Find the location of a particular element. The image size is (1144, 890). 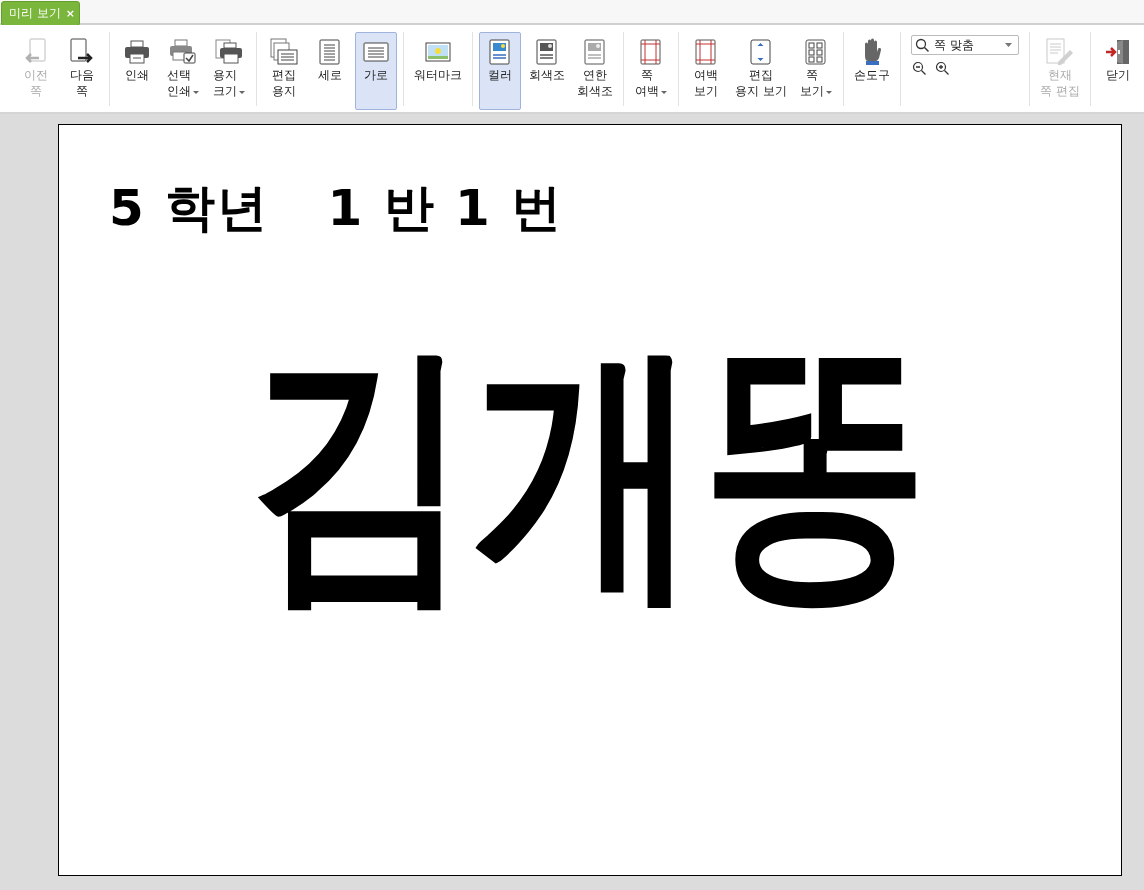

toolbar-button: 여백 보기 is located at coordinates (706, 71).